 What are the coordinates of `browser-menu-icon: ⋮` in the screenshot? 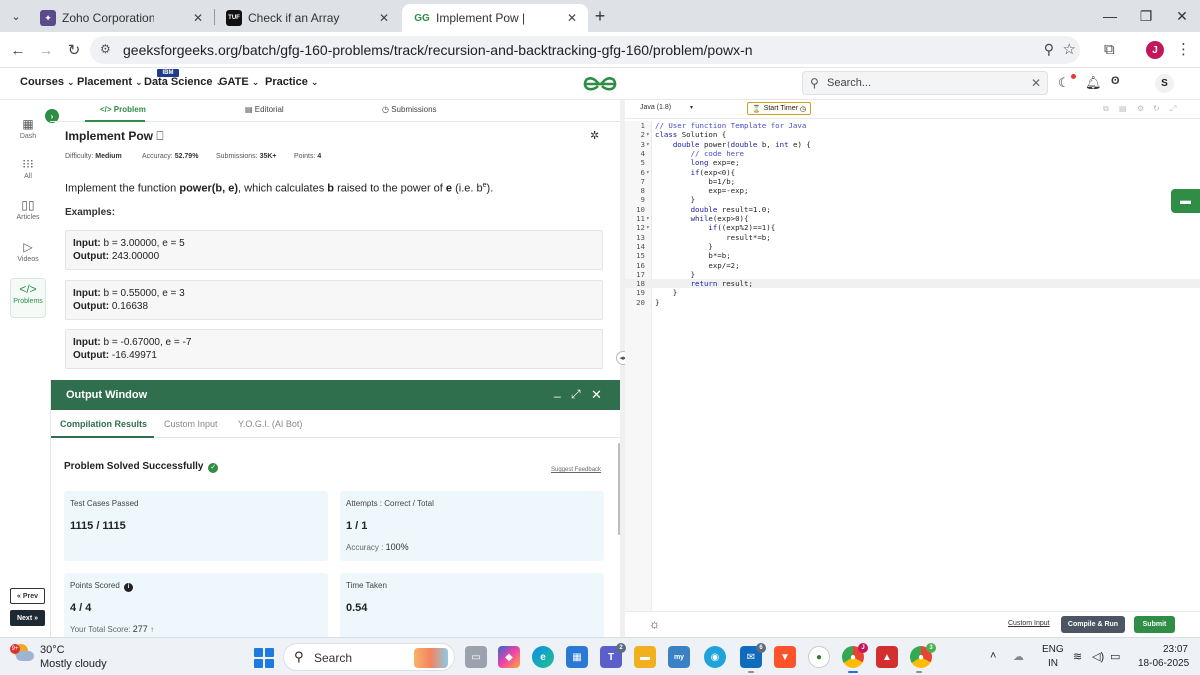 It's located at (1183, 49).